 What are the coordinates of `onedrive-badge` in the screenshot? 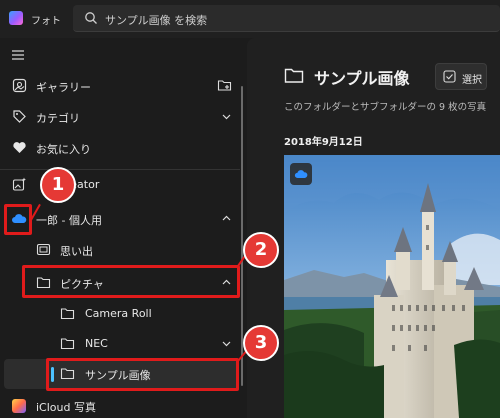 It's located at (301, 174).